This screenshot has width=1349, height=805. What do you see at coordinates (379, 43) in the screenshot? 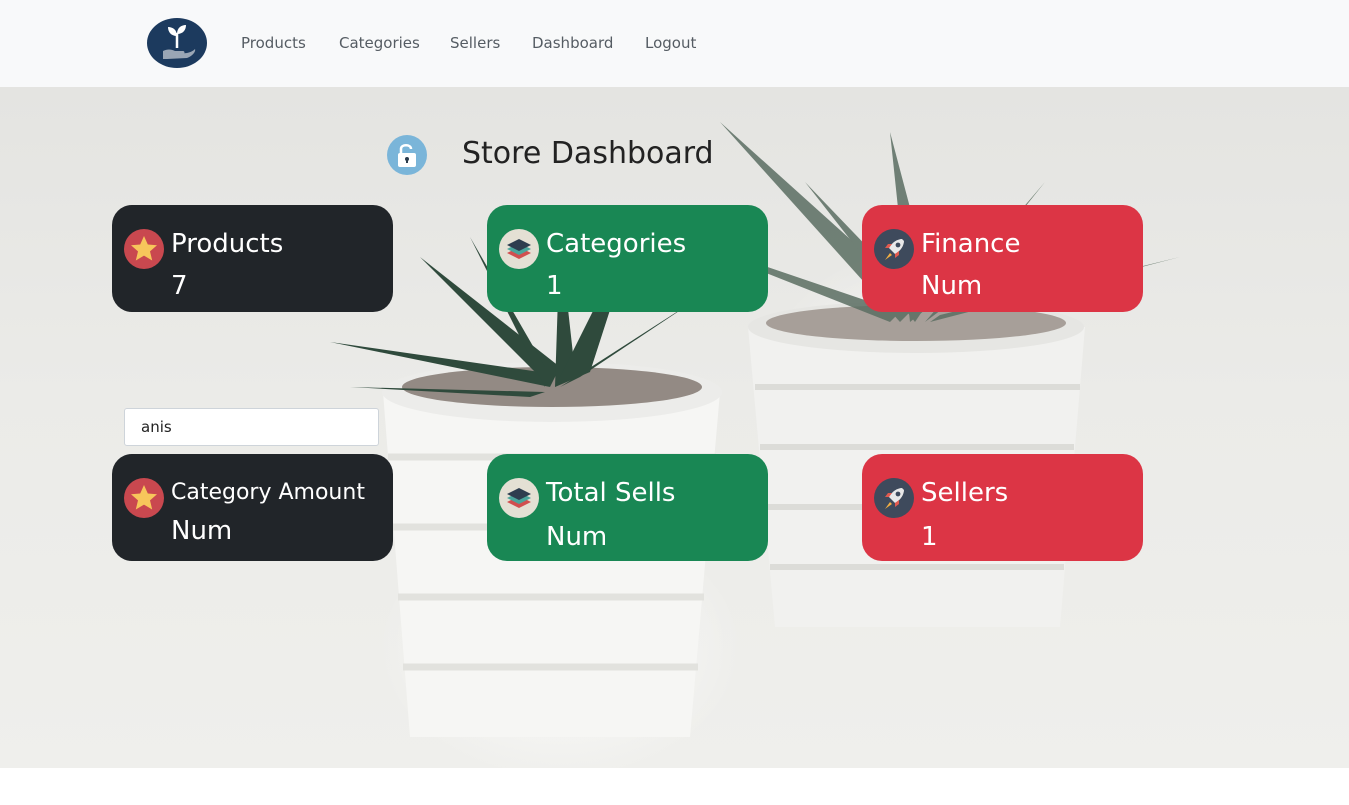
I see `nav-categories: Categories` at bounding box center [379, 43].